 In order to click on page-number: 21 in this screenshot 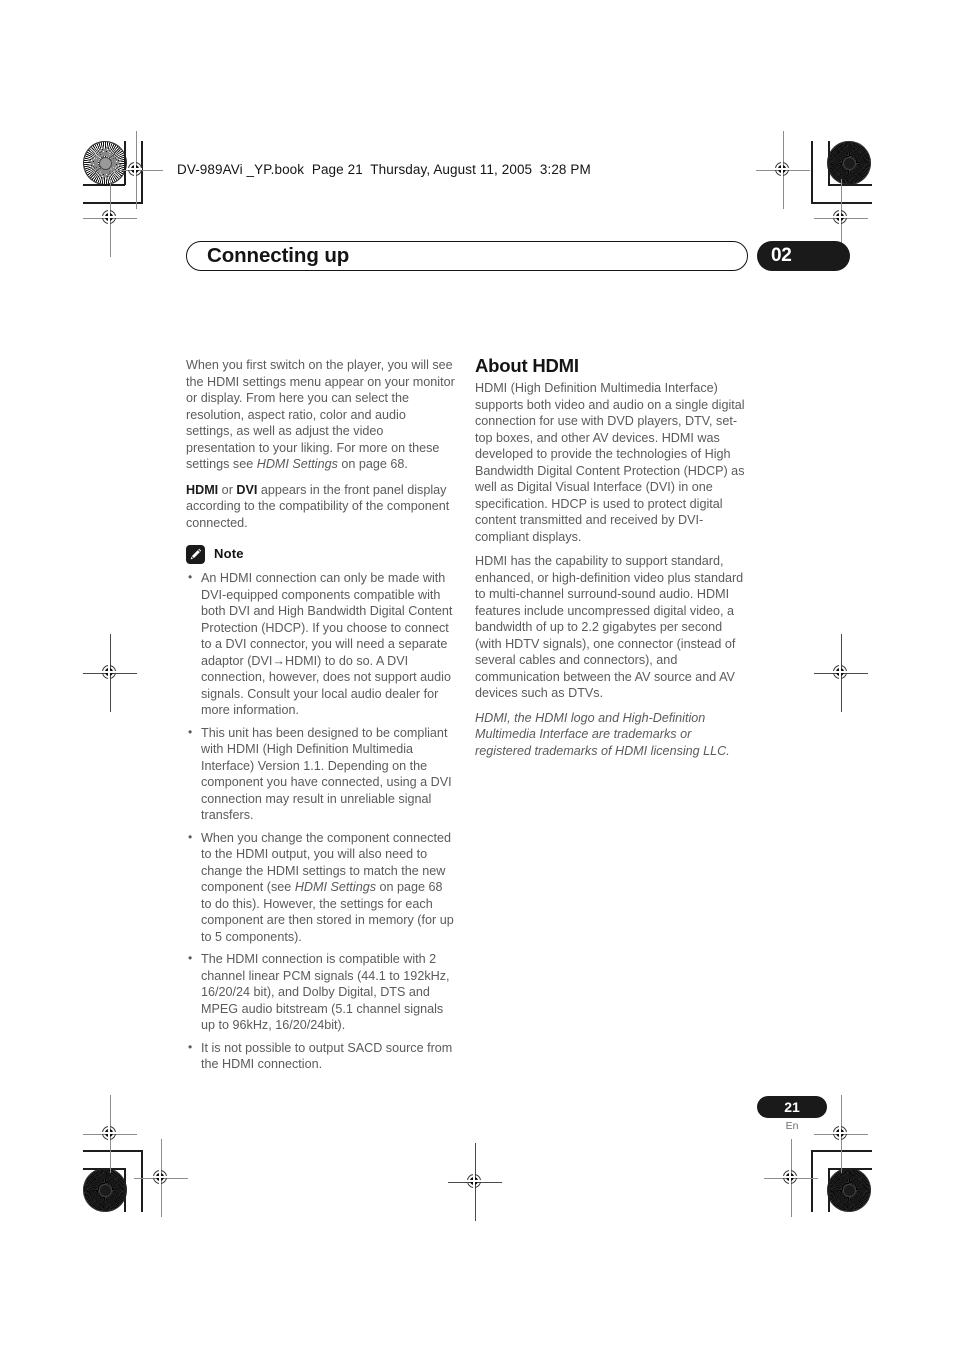, I will do `click(792, 1107)`.